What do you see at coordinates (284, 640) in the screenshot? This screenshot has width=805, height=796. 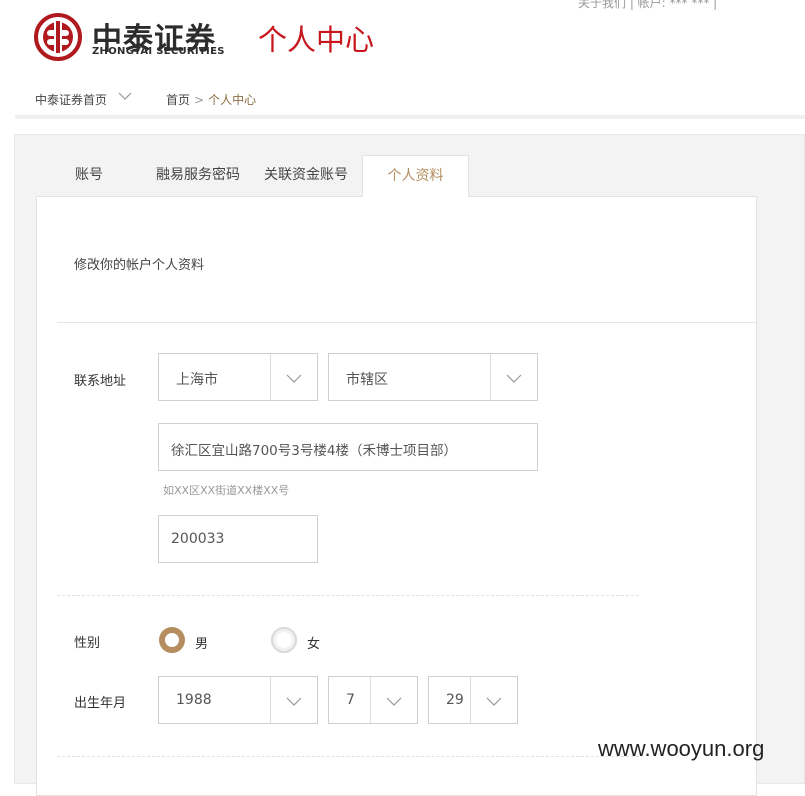 I see `gender-female-radio` at bounding box center [284, 640].